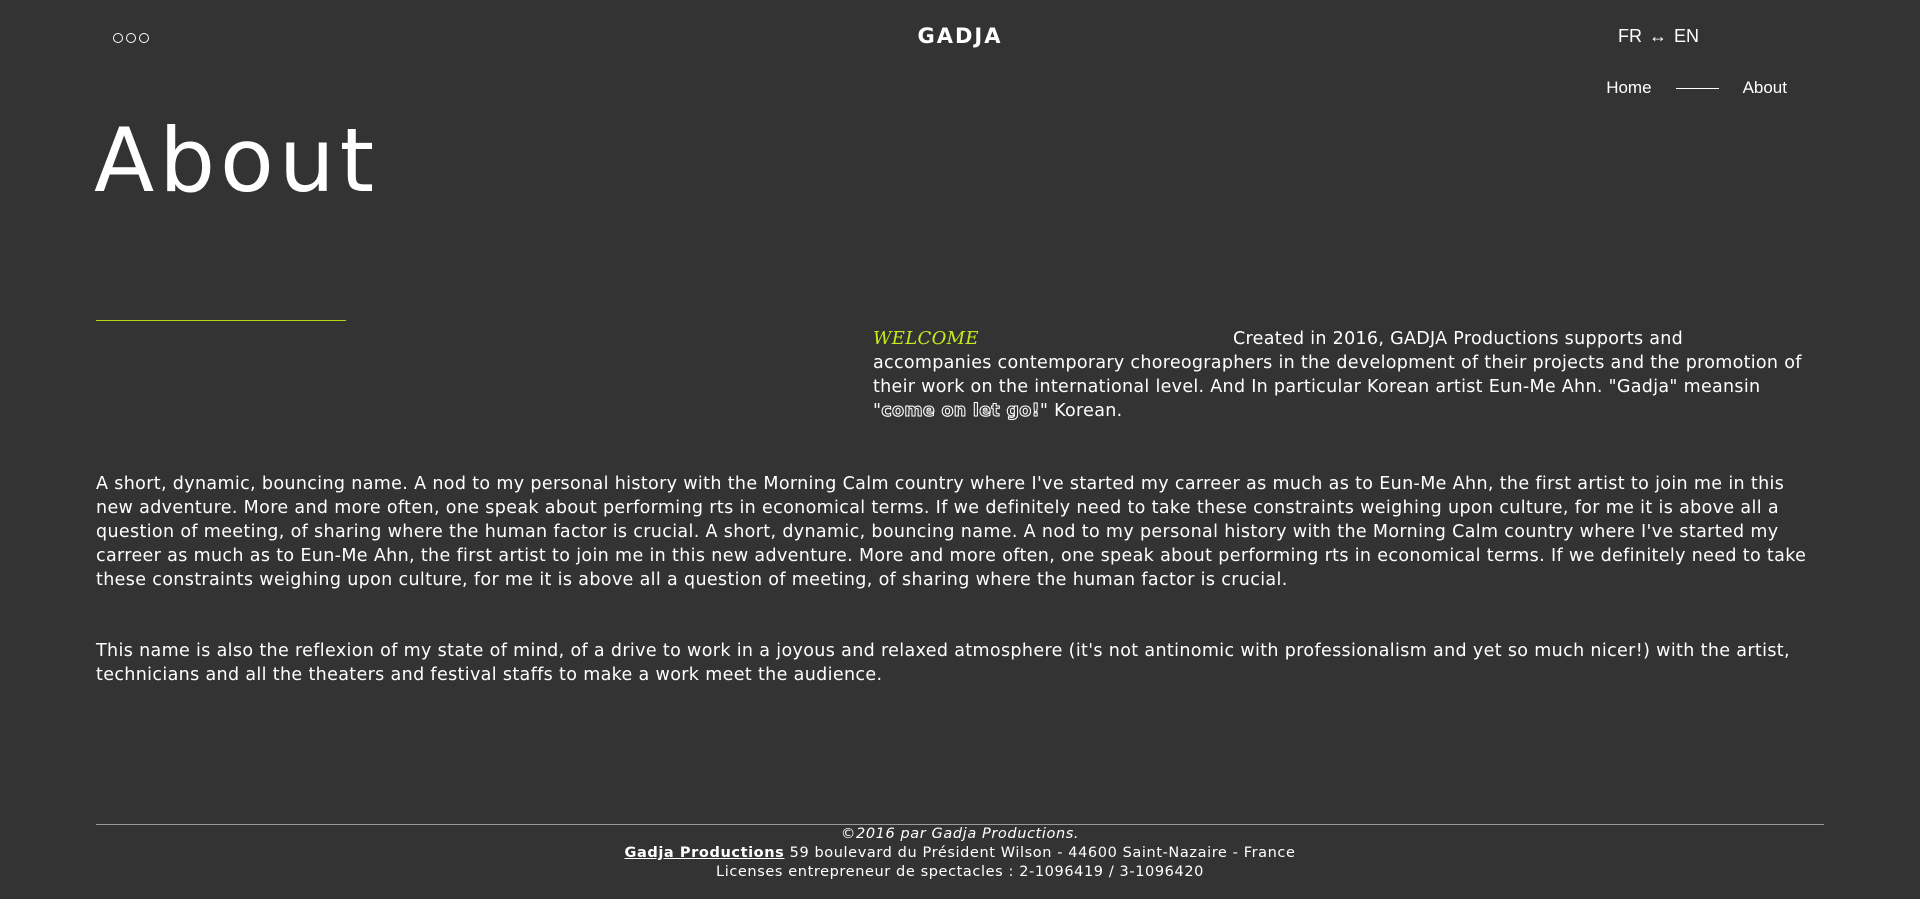 This screenshot has height=899, width=1920. I want to click on footer-company-link: Gadja Productions, so click(704, 853).